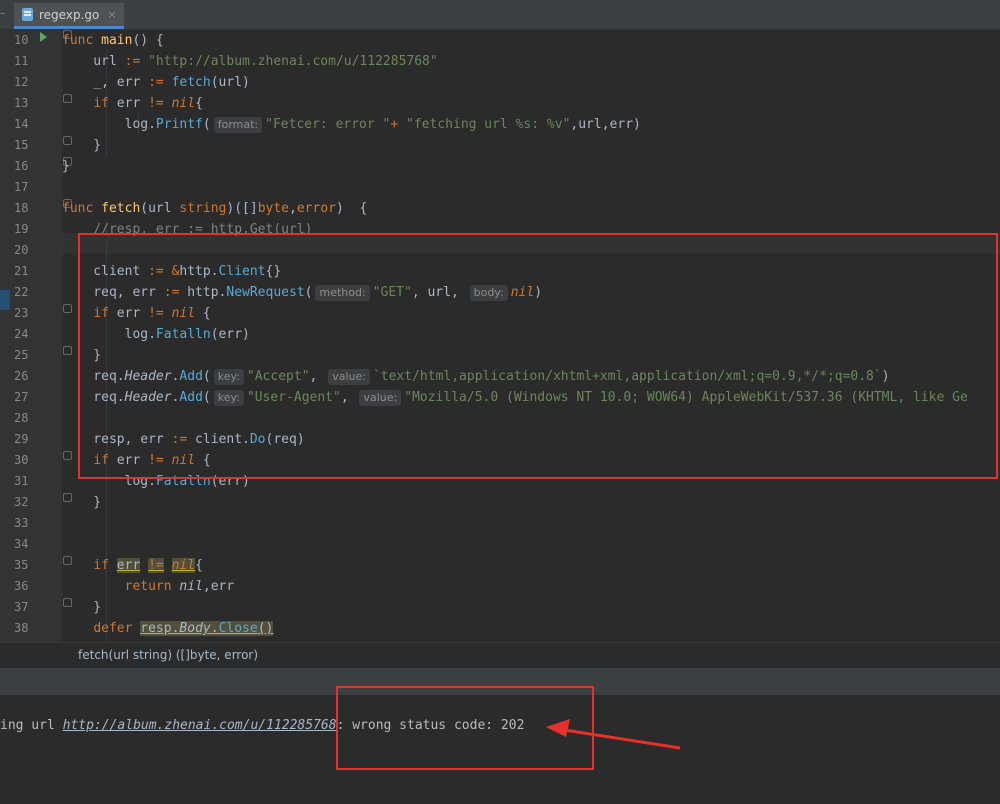 The image size is (1000, 804). What do you see at coordinates (183, 439) in the screenshot?
I see `code-line-29: resp, err := client.Do(req)` at bounding box center [183, 439].